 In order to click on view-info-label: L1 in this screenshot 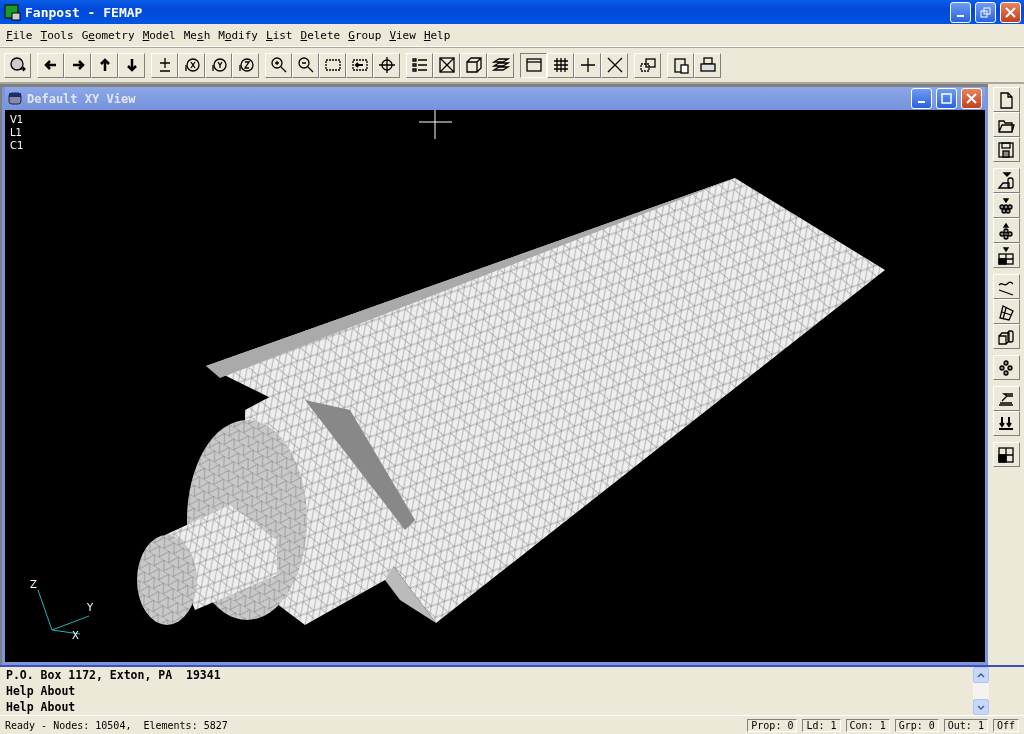, I will do `click(16, 132)`.